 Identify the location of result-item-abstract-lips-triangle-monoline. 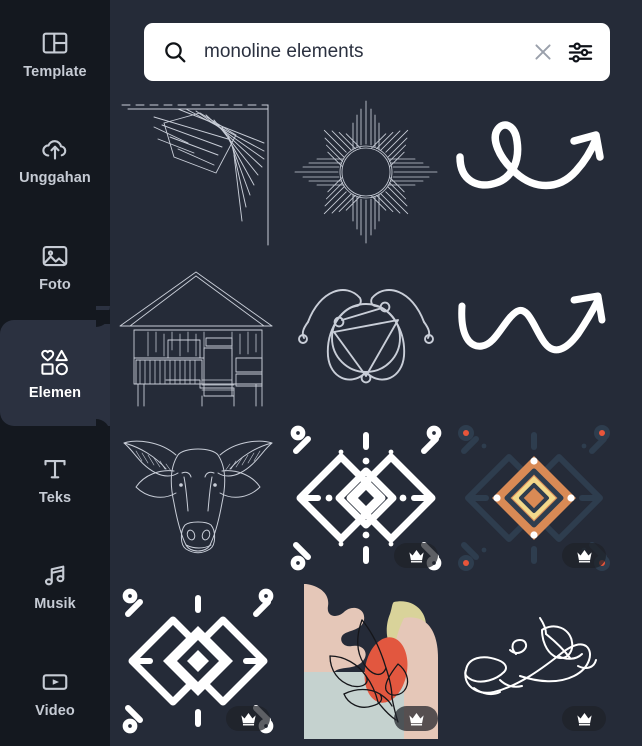
(366, 335).